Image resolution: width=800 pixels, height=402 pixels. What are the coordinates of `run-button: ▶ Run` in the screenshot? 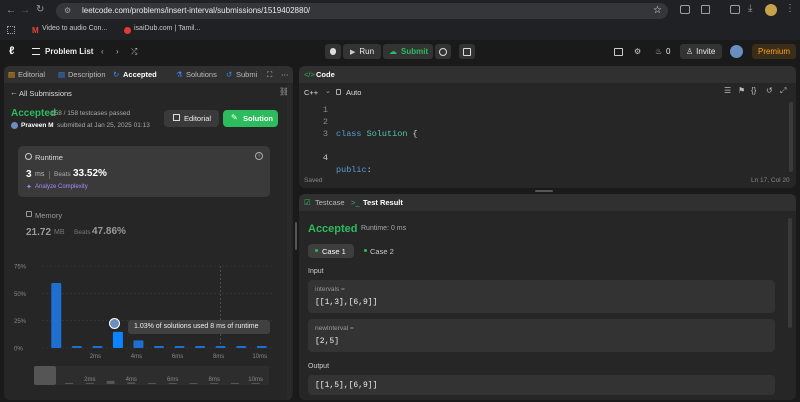 It's located at (362, 51).